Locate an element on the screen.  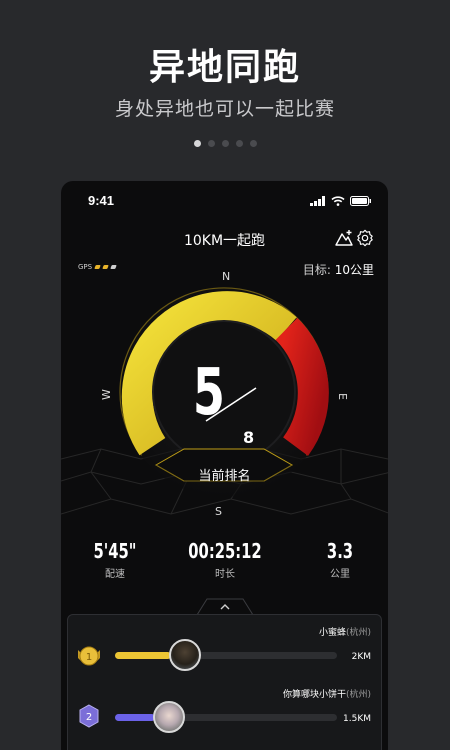
runner-row: 你算哪块小饼干(杭州) 2 1.5KM is located at coordinates (224, 717).